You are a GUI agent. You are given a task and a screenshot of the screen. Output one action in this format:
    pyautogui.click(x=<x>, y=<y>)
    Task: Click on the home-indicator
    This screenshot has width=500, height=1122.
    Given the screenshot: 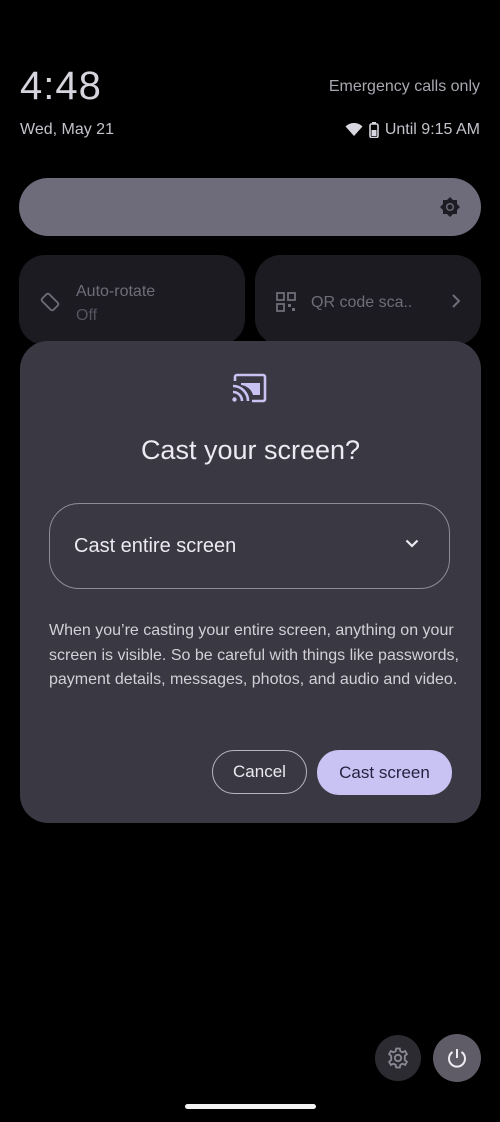 What is the action you would take?
    pyautogui.click(x=250, y=1106)
    